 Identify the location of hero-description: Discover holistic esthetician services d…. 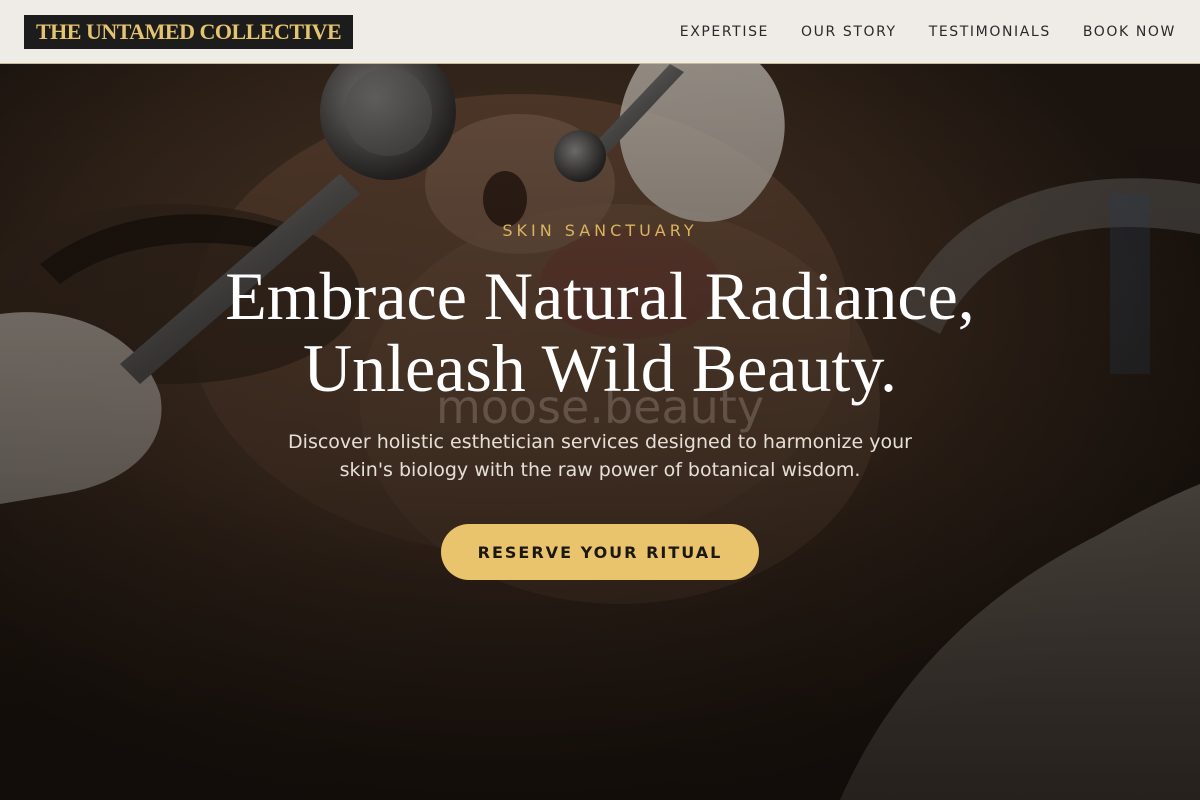
(600, 456).